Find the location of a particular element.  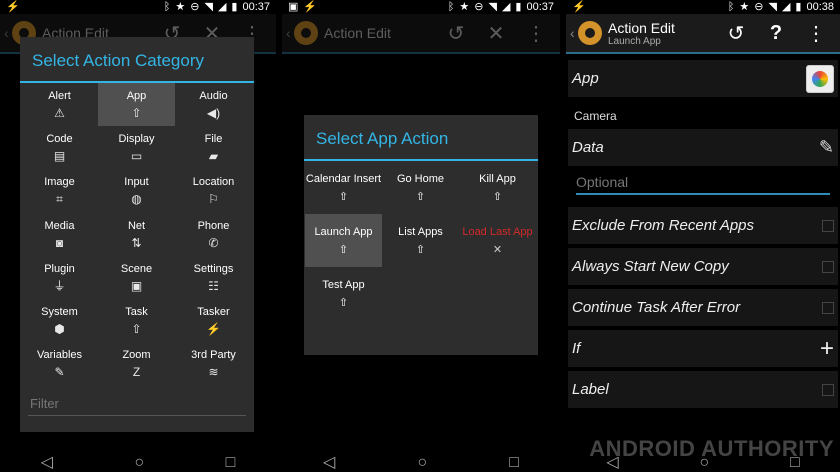

category-3rd-party: 3rd Party ≋ is located at coordinates (213, 364).